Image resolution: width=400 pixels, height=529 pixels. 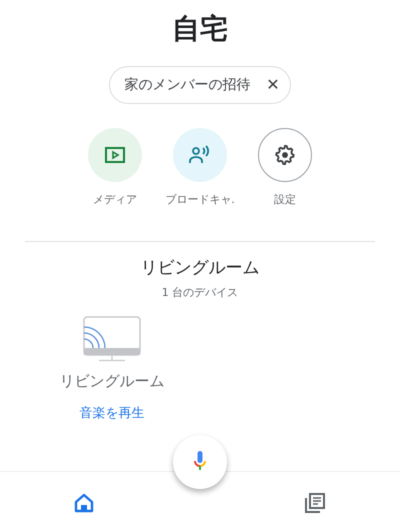 I want to click on microphone-button, so click(x=200, y=462).